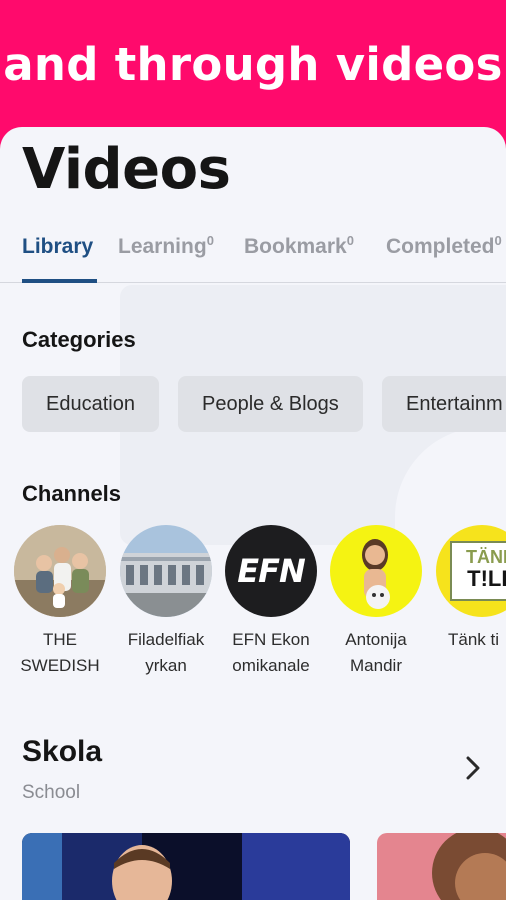 The image size is (506, 900). I want to click on channel-name: Tänk ti, so click(470, 653).